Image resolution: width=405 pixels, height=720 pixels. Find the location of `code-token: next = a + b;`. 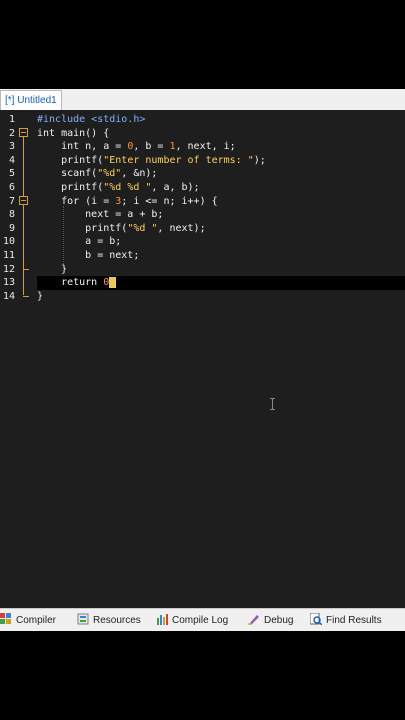

code-token: next = a + b; is located at coordinates (100, 215).